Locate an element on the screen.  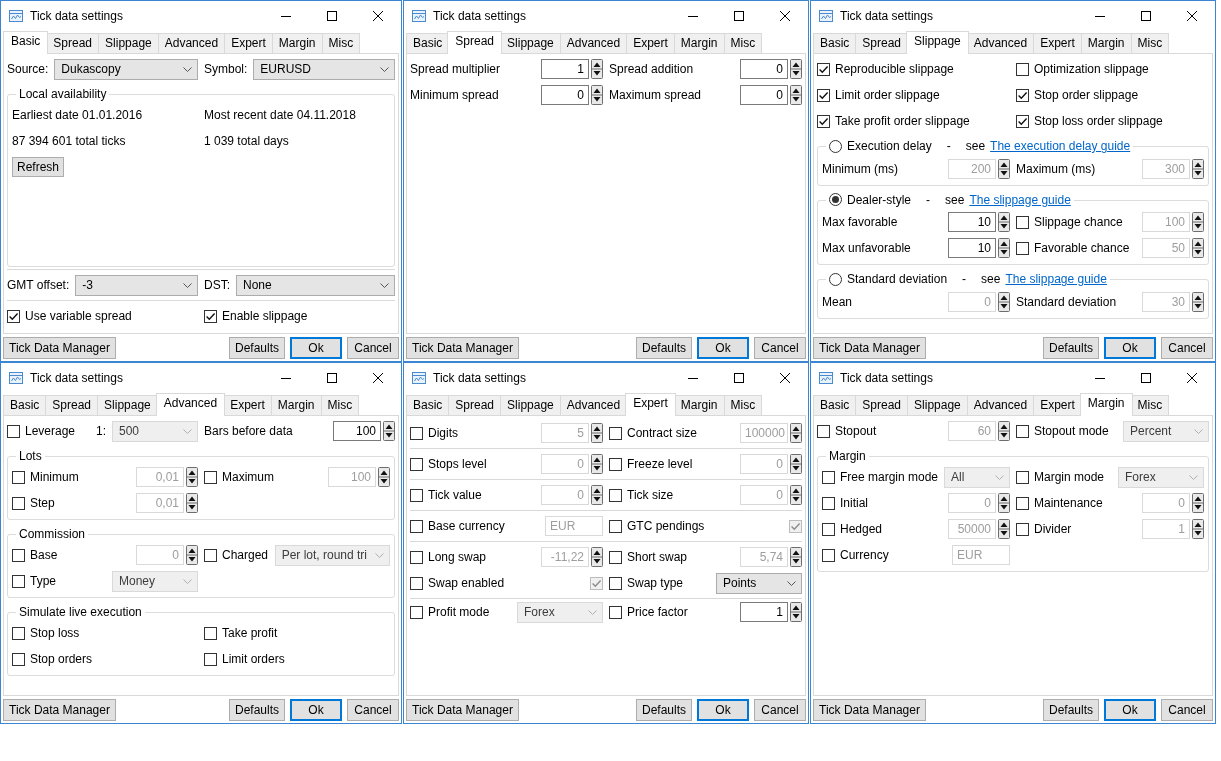
dropdown: -3 is located at coordinates (136, 285).